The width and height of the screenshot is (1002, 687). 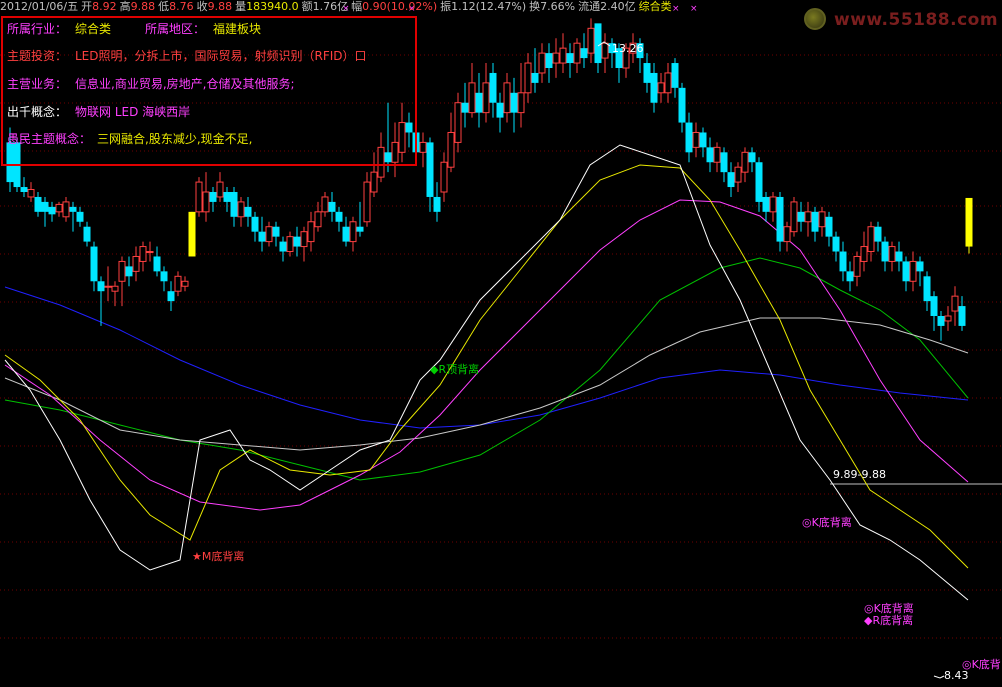 What do you see at coordinates (185, 84) in the screenshot?
I see `business-value: 信息业,商业贸易,房地产,仓储及其他服务;` at bounding box center [185, 84].